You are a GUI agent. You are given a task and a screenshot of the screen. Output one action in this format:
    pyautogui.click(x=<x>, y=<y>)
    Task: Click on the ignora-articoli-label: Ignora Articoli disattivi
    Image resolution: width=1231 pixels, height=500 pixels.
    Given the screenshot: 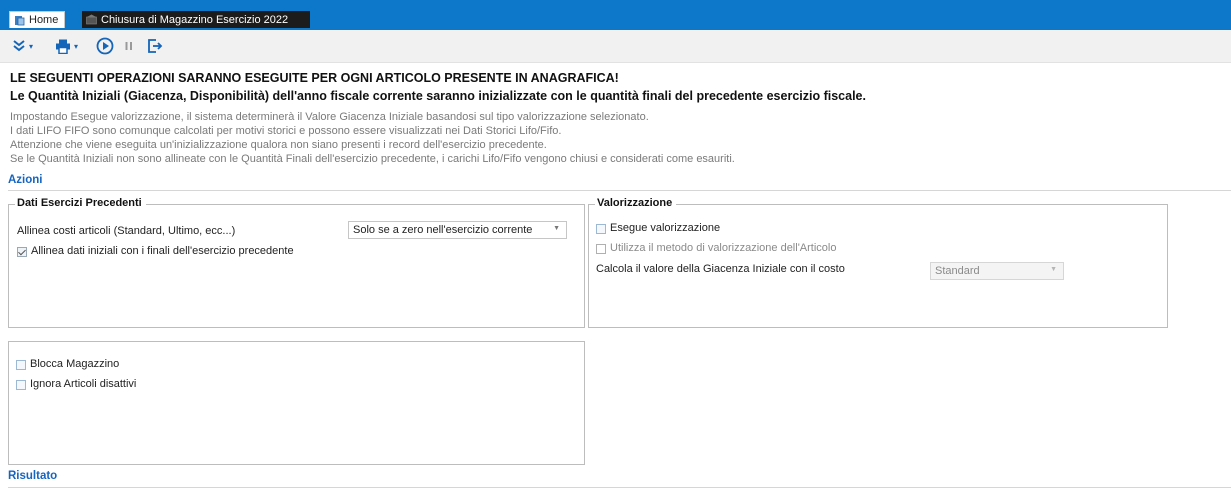 What is the action you would take?
    pyautogui.click(x=83, y=384)
    